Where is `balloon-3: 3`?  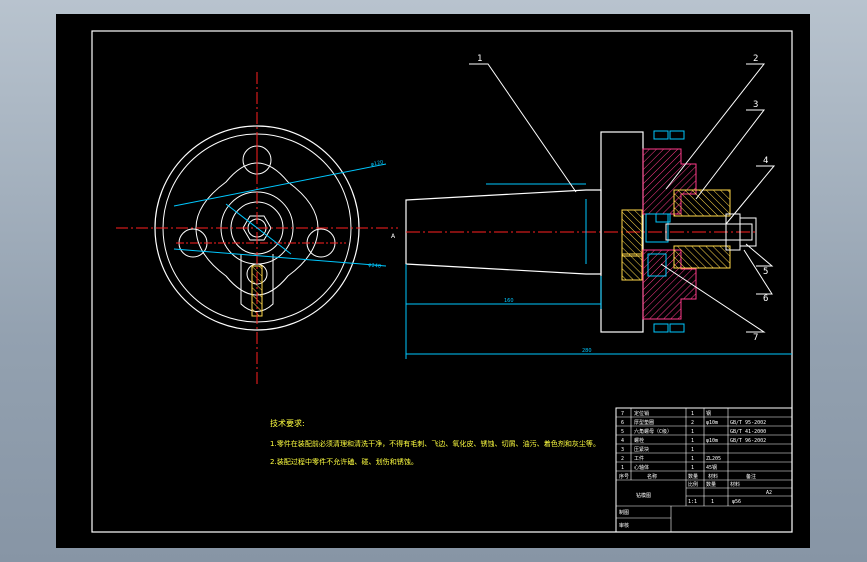
balloon-3: 3 is located at coordinates (755, 105).